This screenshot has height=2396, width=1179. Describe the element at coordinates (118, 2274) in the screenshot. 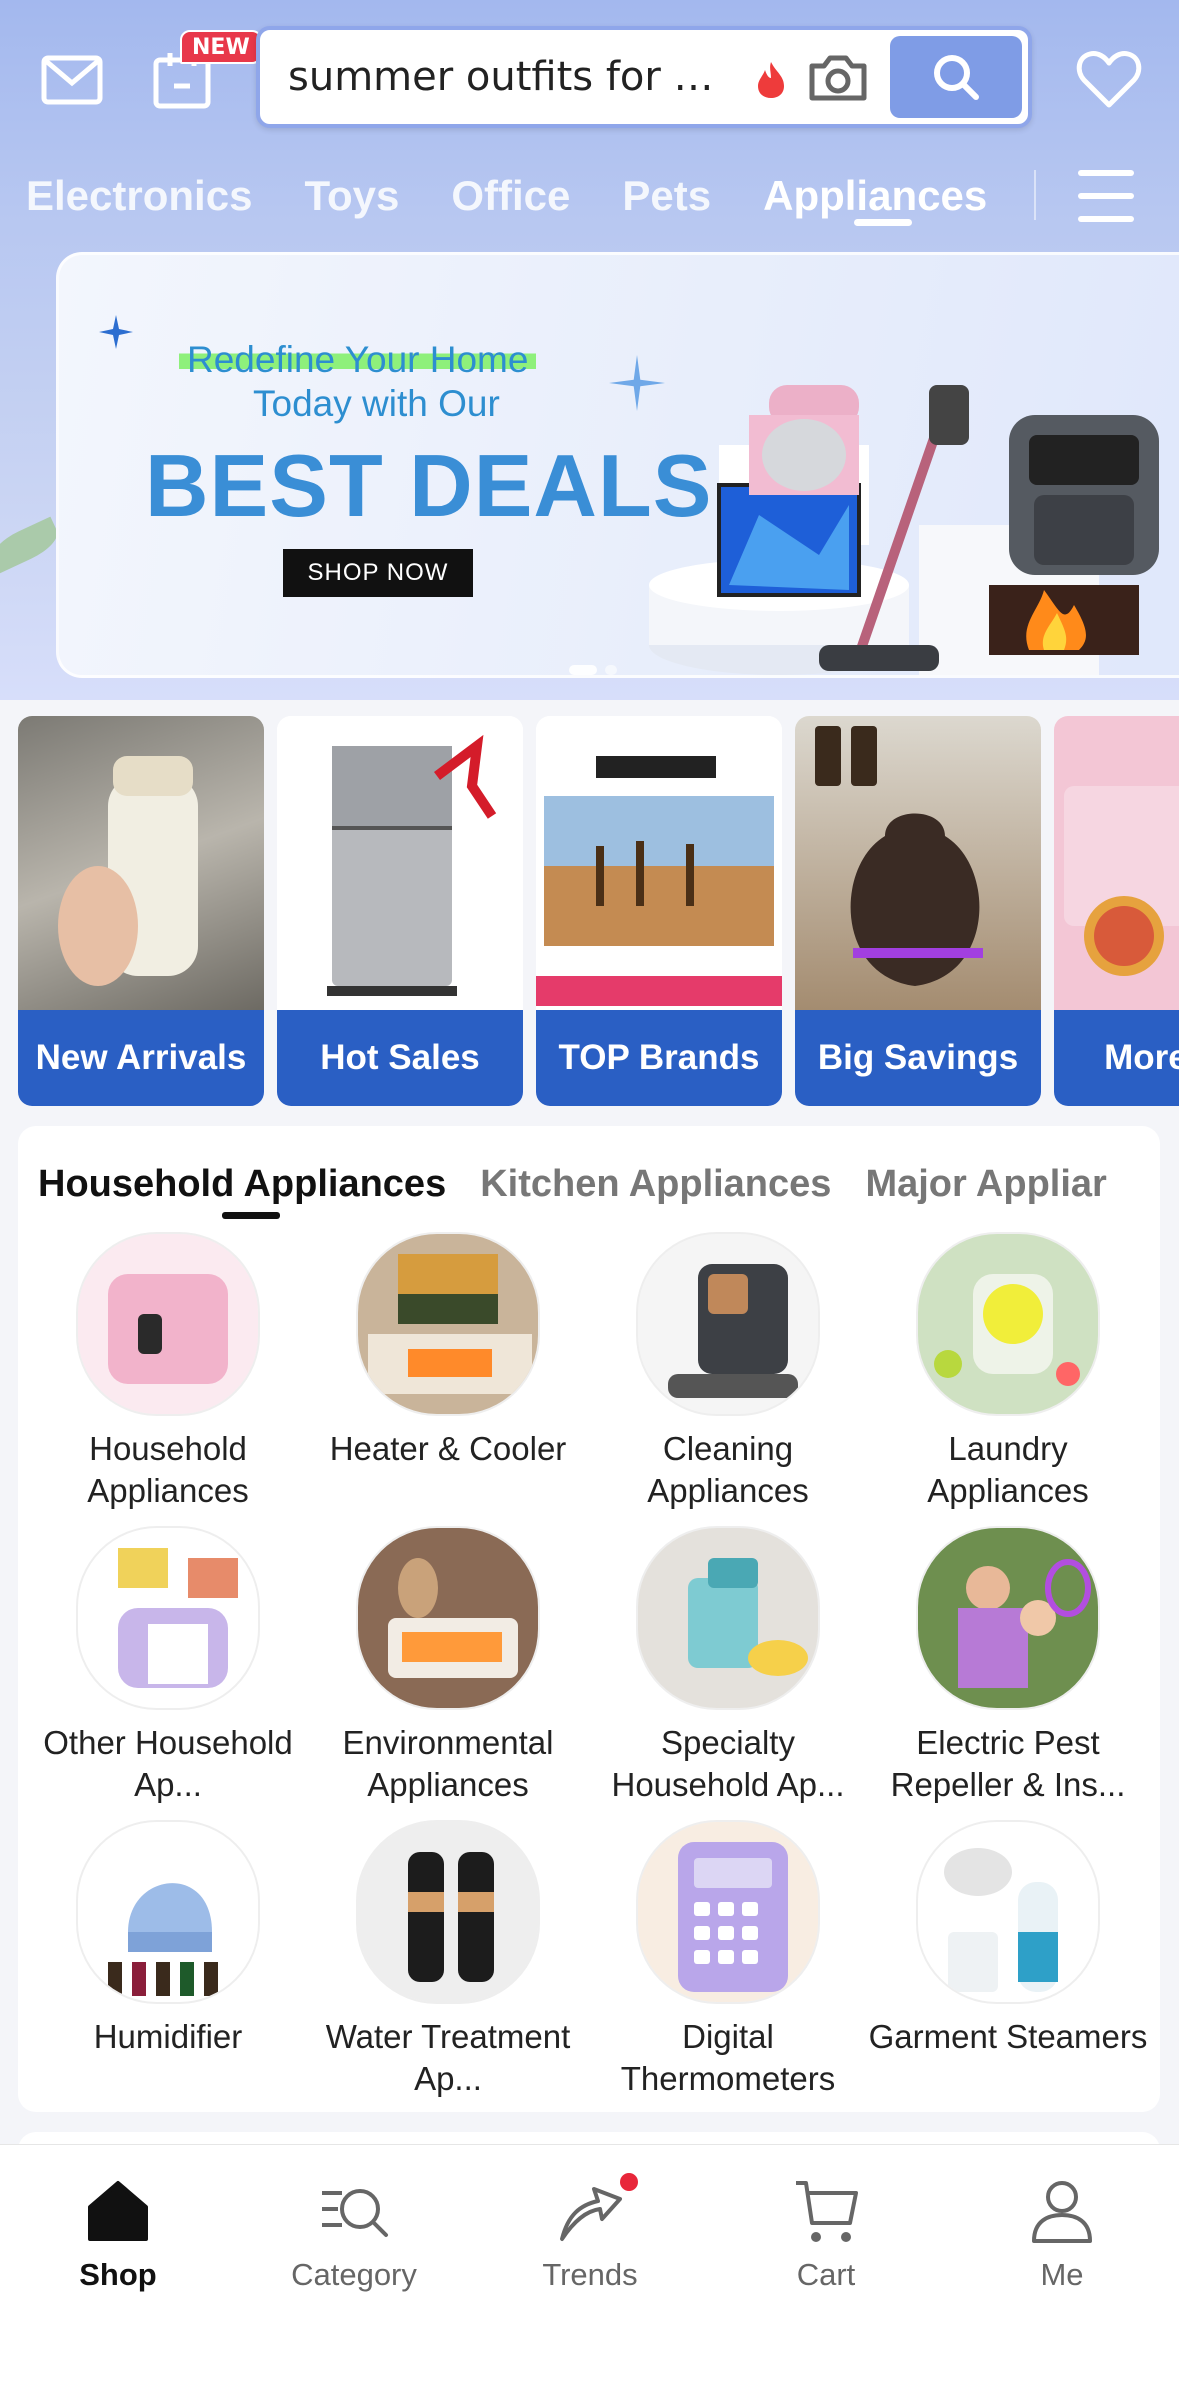

I see `nav-label: Shop` at that location.